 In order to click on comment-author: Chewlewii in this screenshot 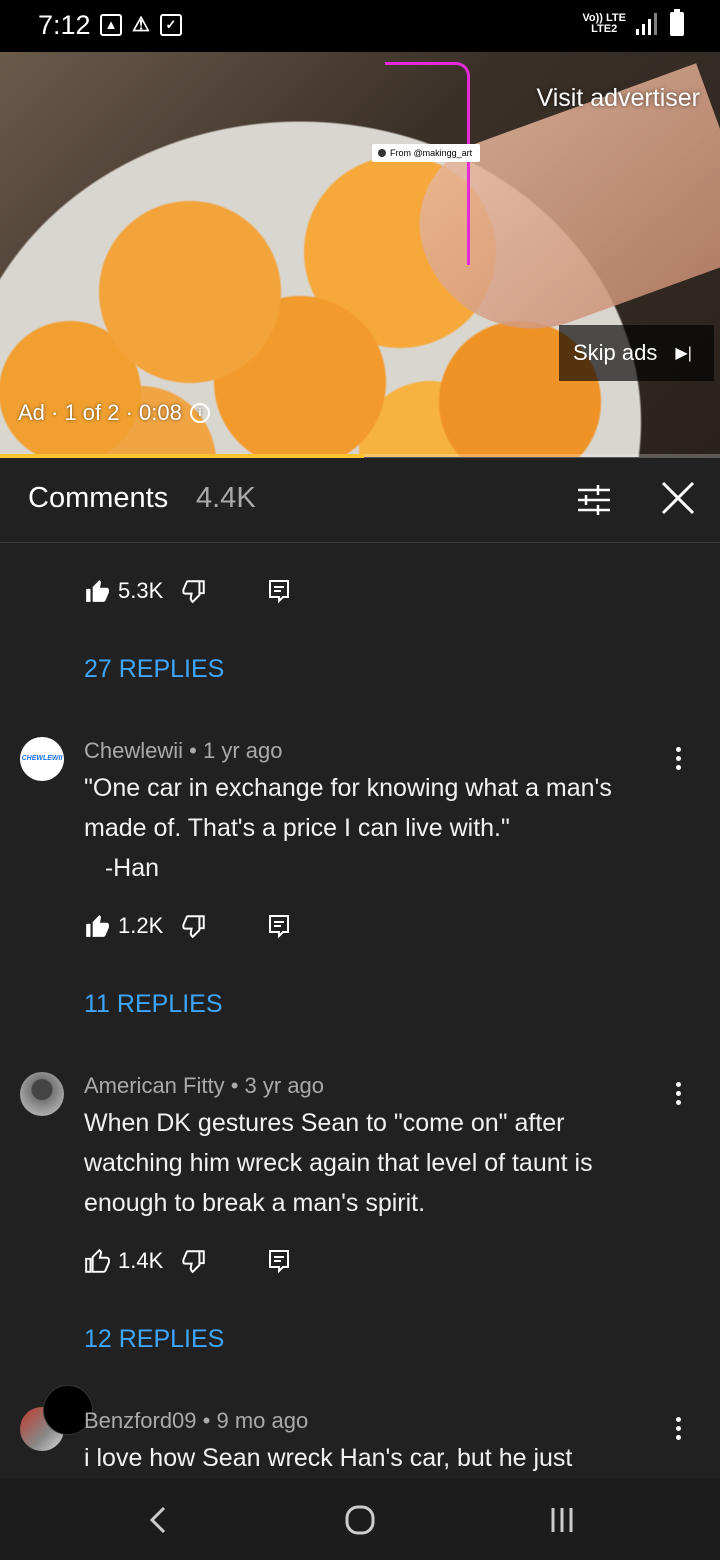, I will do `click(133, 750)`.